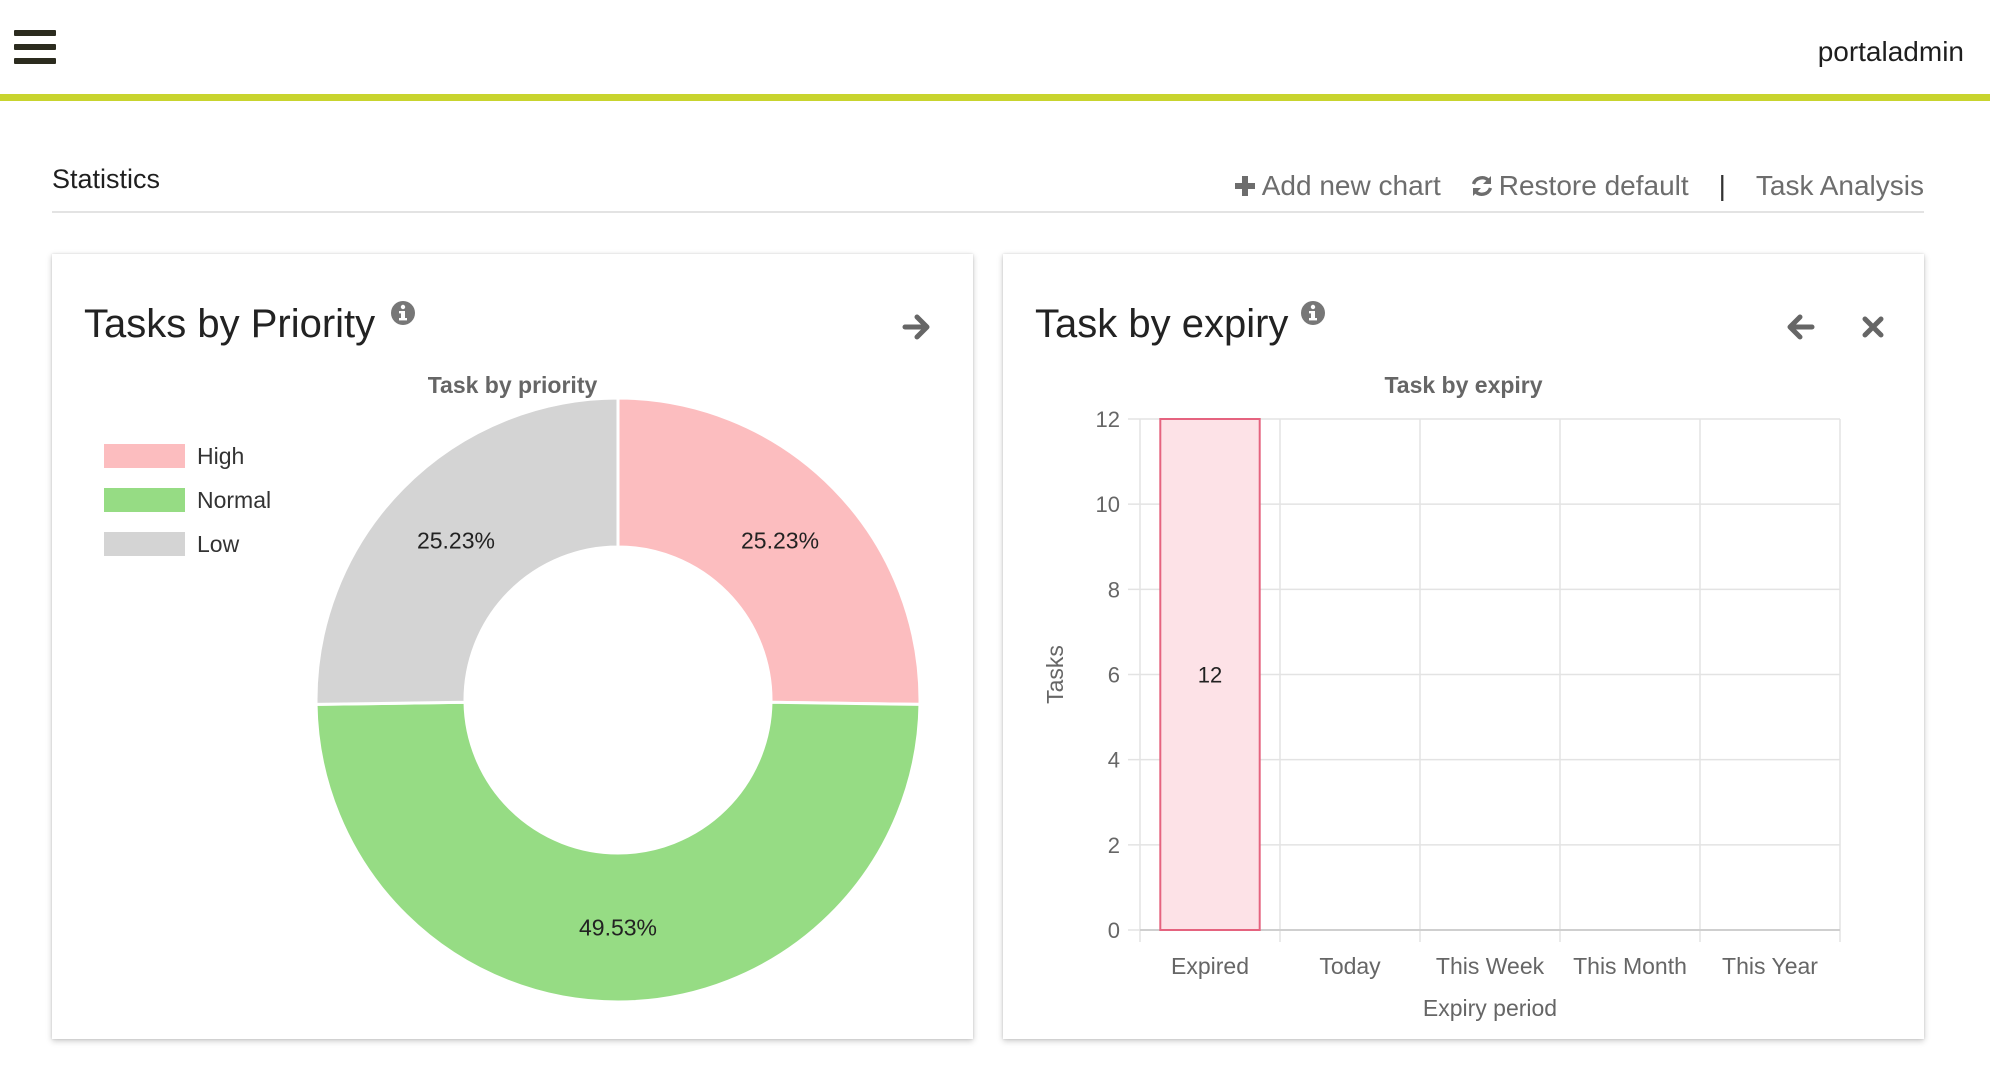 The width and height of the screenshot is (1990, 1087). What do you see at coordinates (1114, 930) in the screenshot?
I see `y-tick-label: 0` at bounding box center [1114, 930].